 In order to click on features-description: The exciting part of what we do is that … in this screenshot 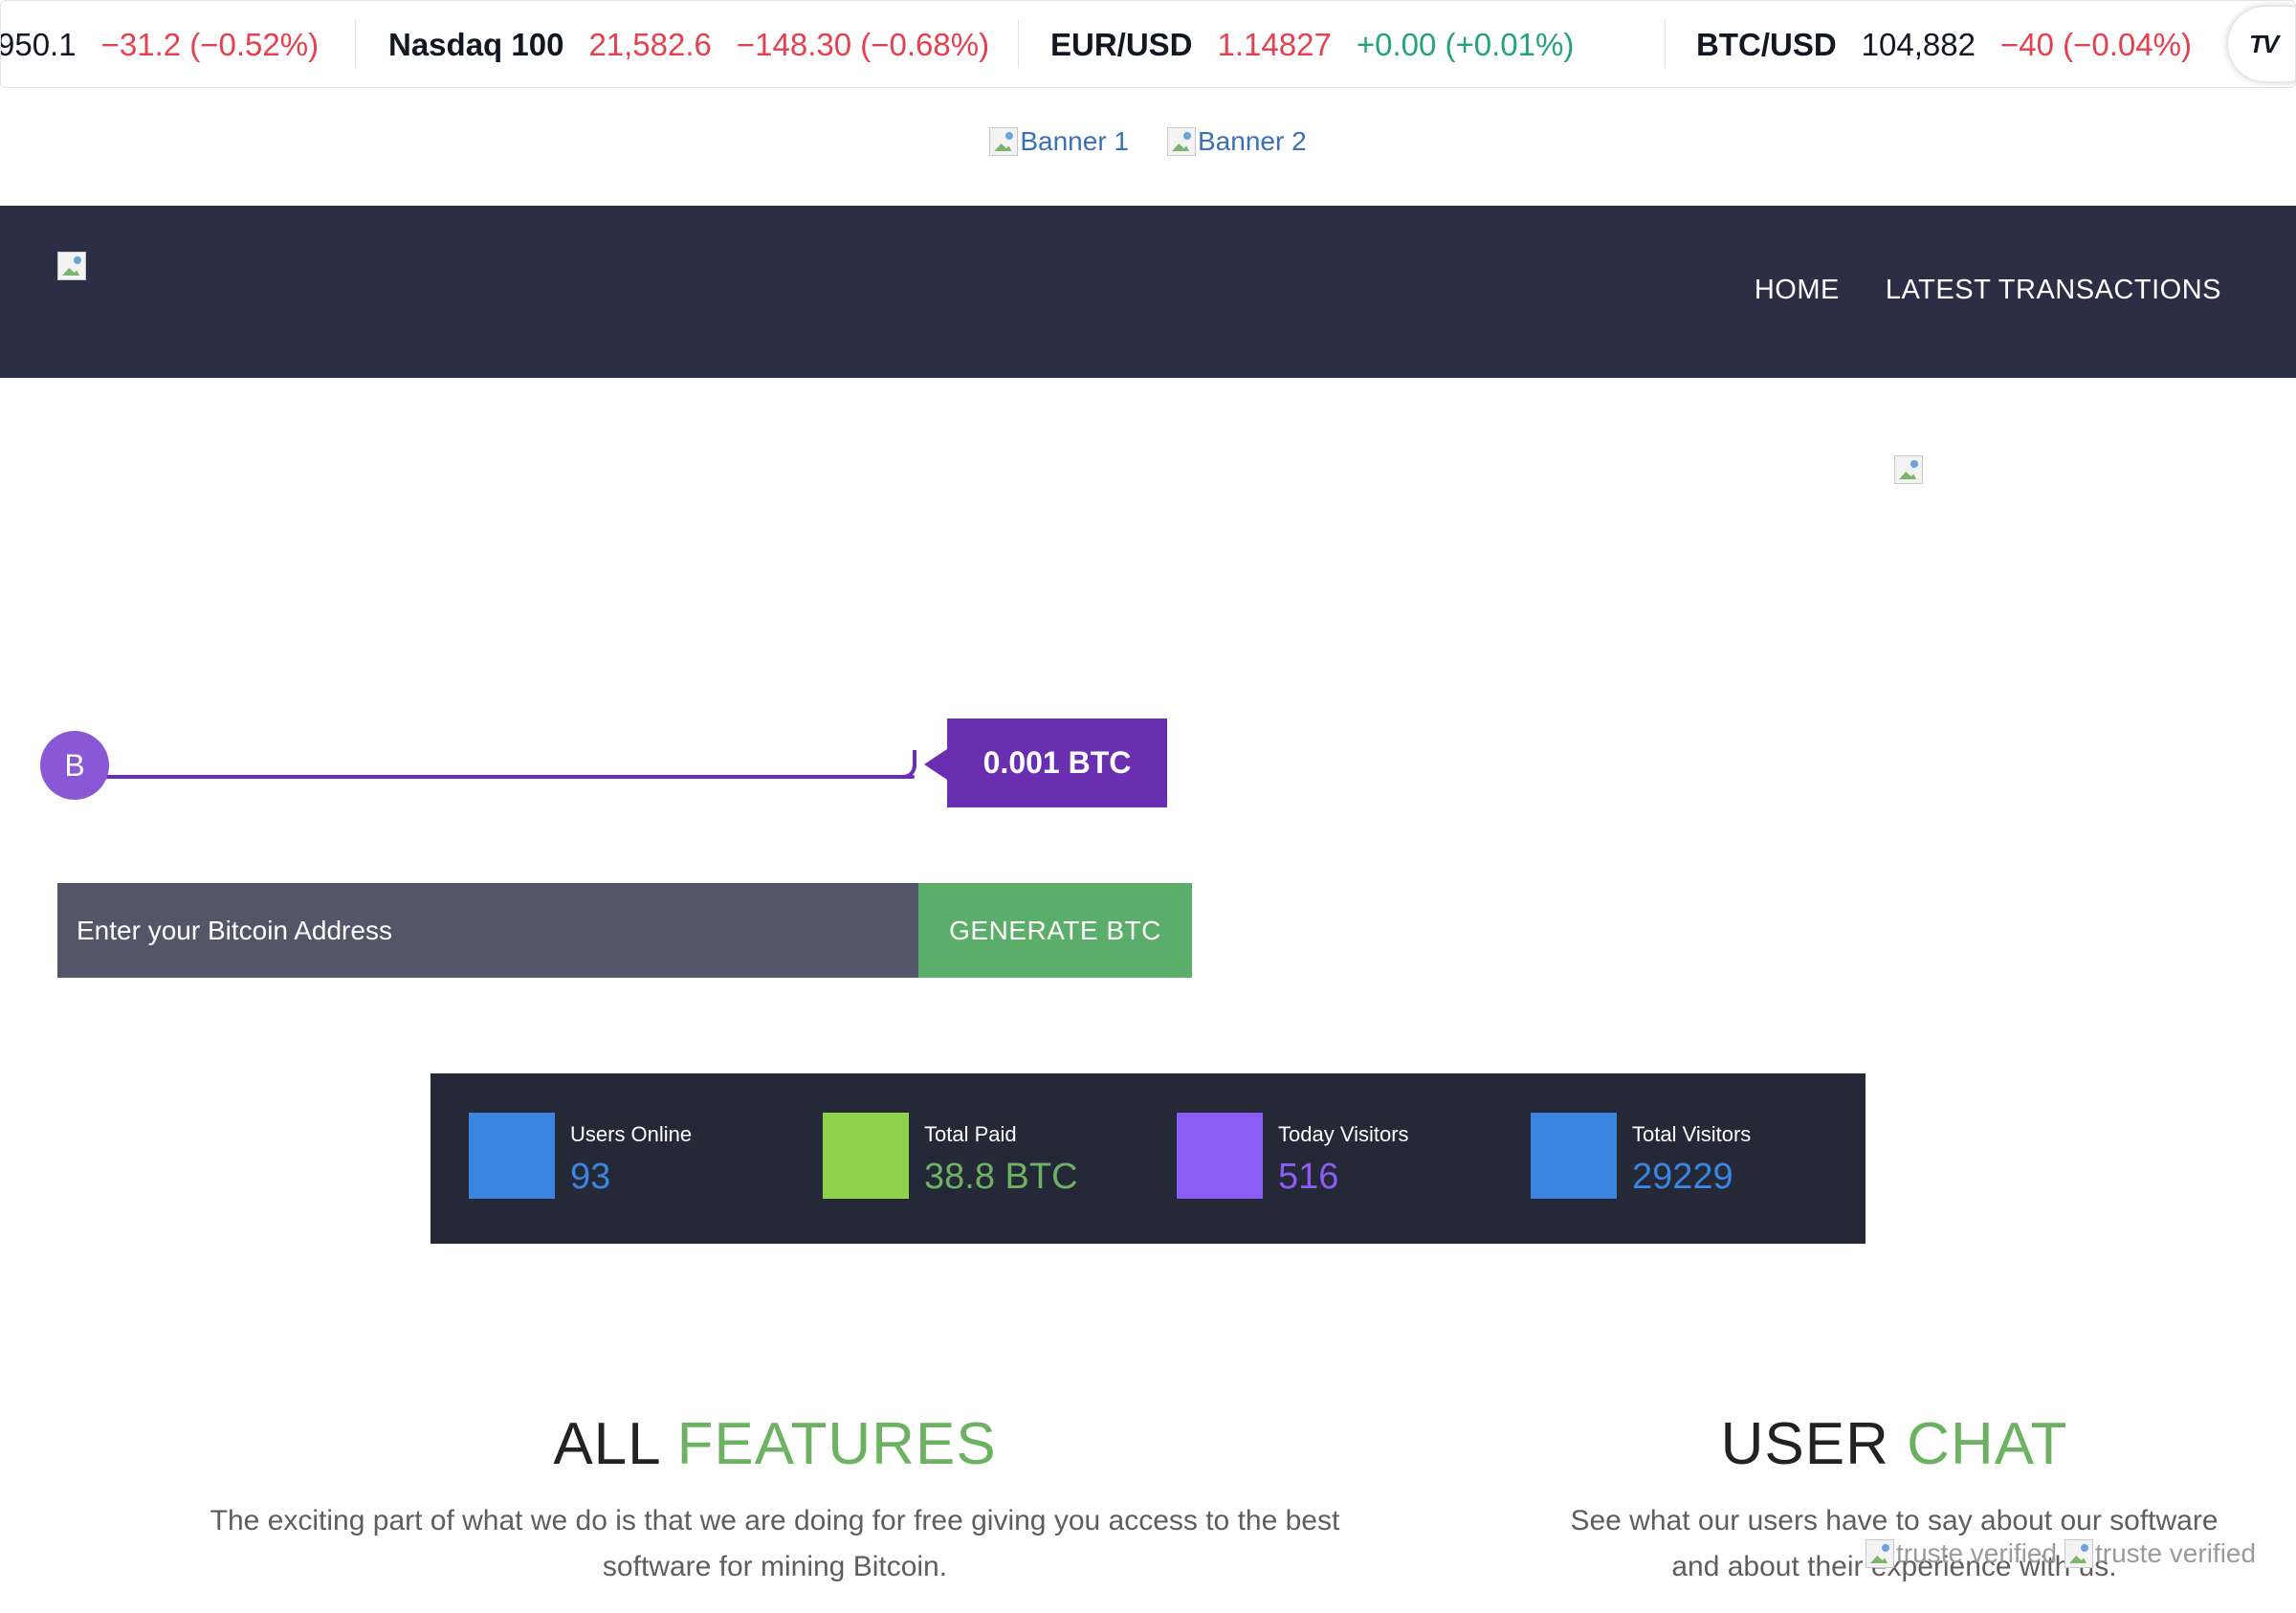, I will do `click(775, 1544)`.